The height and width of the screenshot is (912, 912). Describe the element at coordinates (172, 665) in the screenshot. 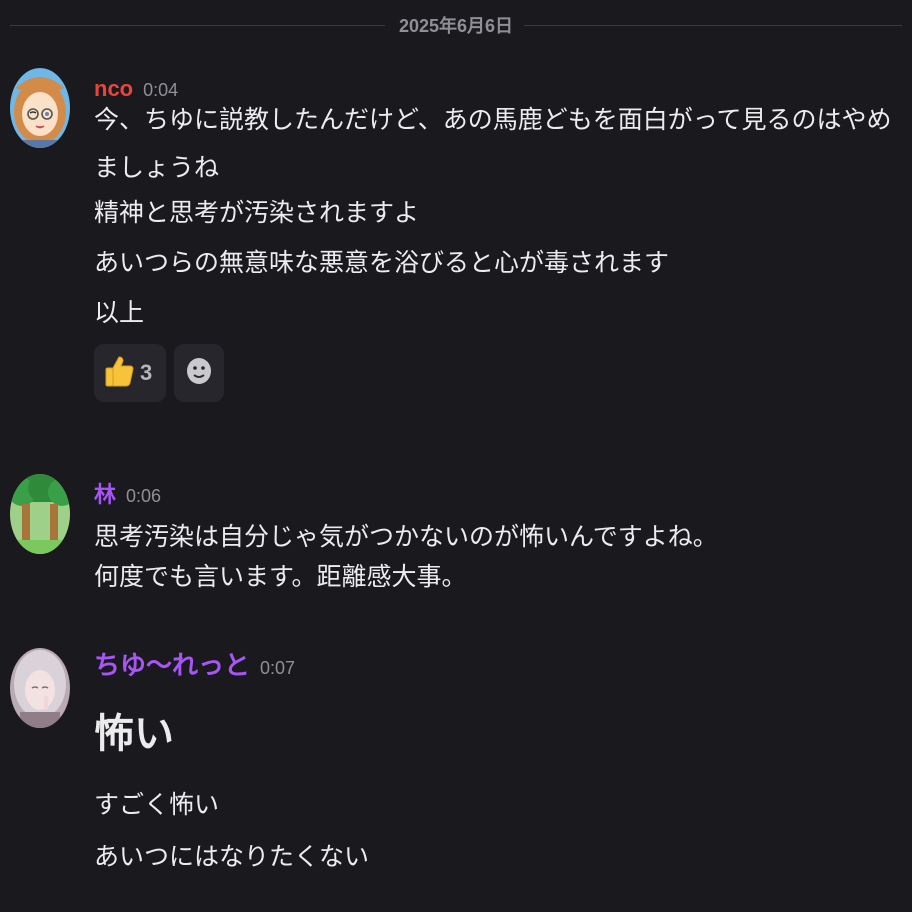

I see `author-name: ちゆ〜れっと` at that location.